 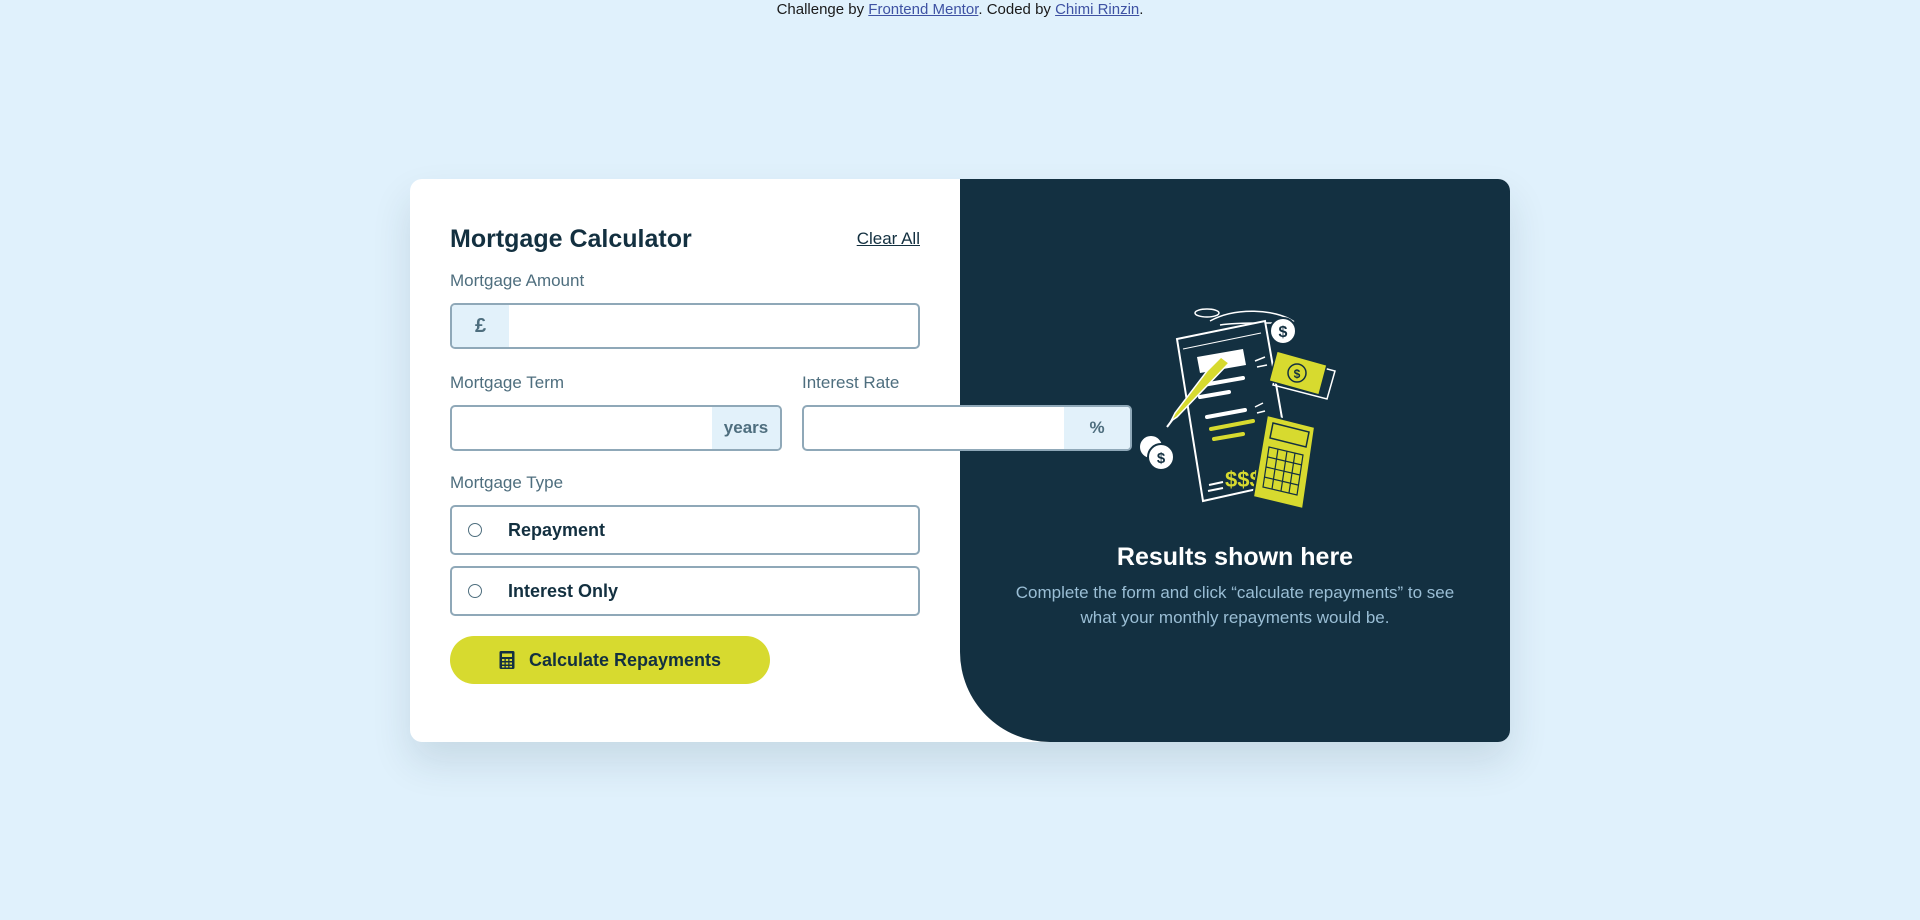 I want to click on mortgage-amount-group: Mortgage Amount £, so click(x=685, y=310).